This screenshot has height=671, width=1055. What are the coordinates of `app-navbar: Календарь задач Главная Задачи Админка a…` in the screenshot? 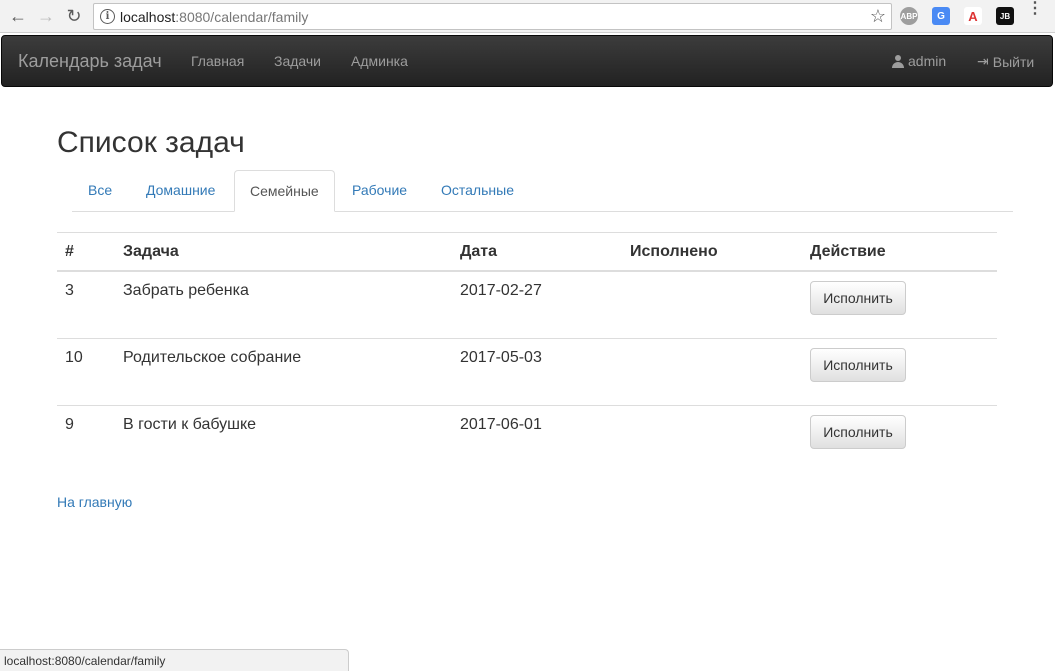 It's located at (527, 61).